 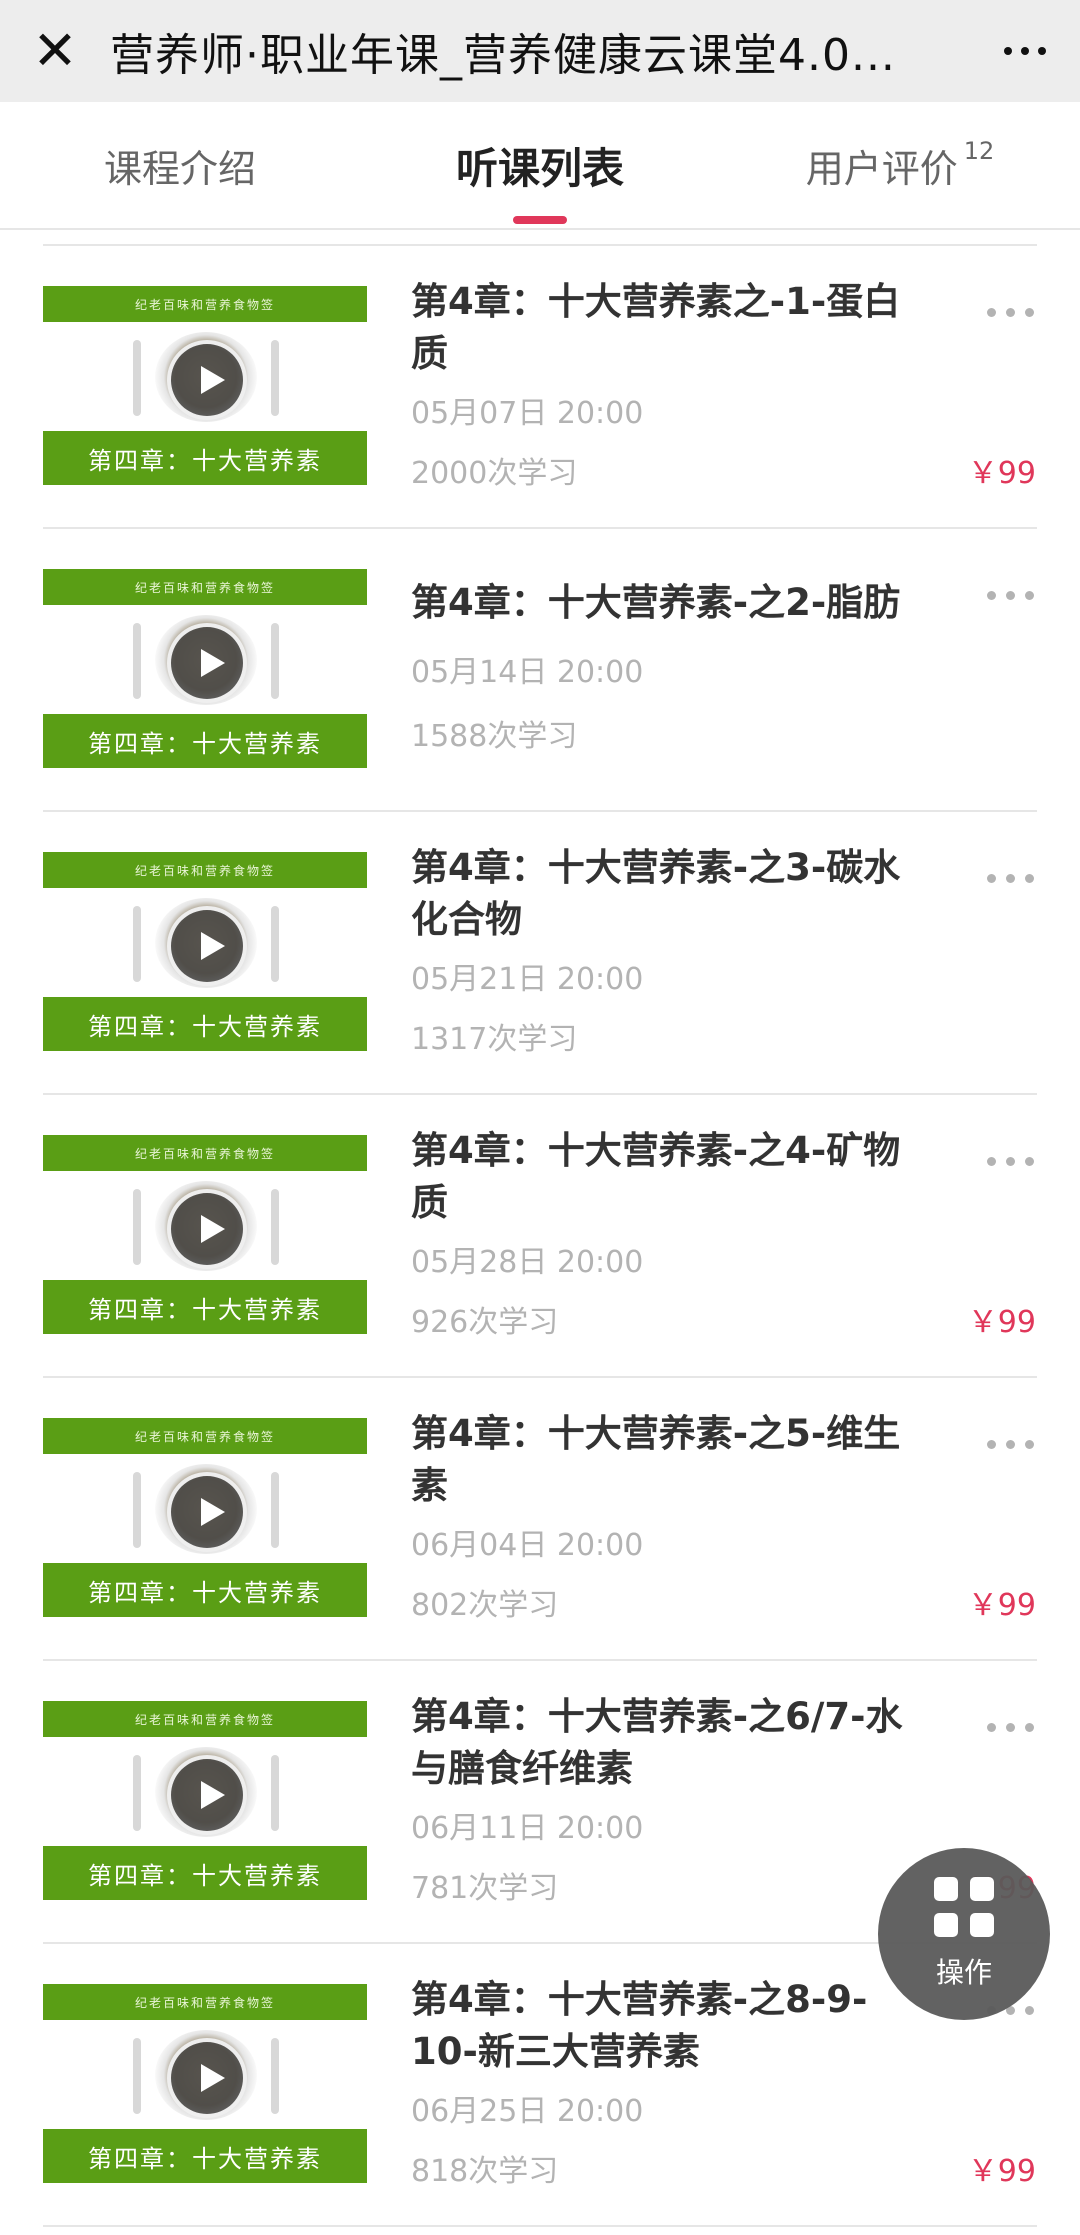 I want to click on lesson-title: 第4章：十大营养素-之5-维生素, so click(x=671, y=1460).